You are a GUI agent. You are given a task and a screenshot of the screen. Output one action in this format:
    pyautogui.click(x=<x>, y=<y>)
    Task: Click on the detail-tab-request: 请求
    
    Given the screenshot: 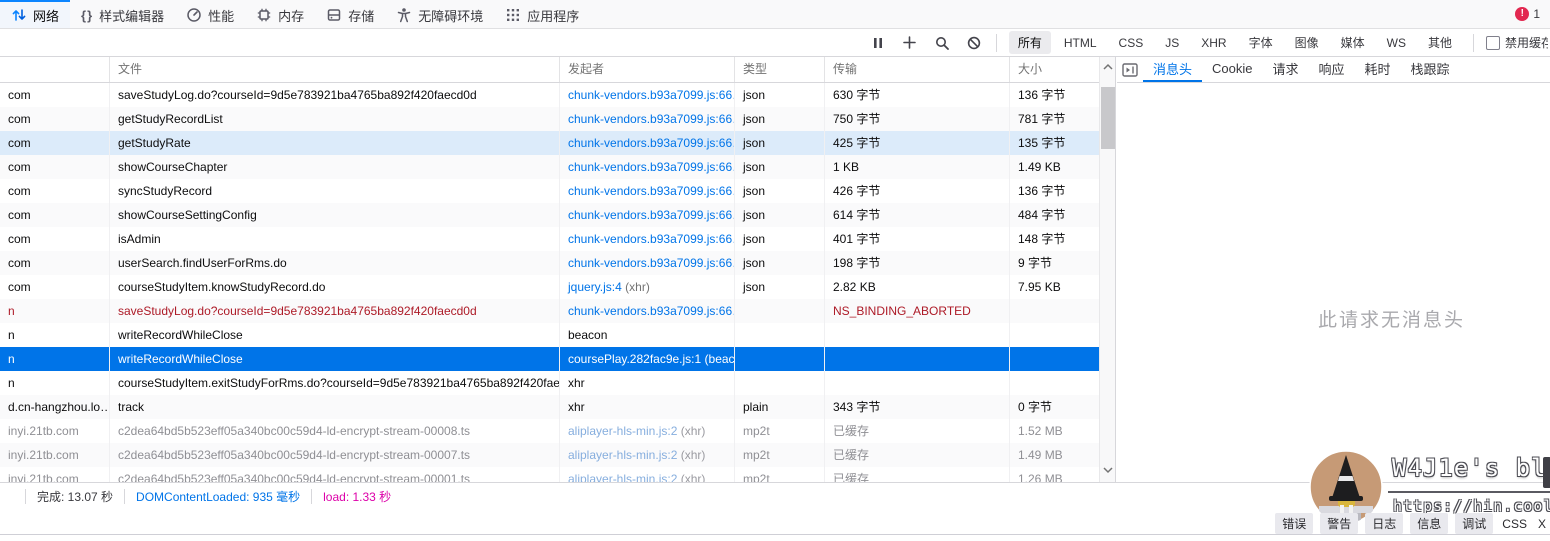 What is the action you would take?
    pyautogui.click(x=1285, y=69)
    